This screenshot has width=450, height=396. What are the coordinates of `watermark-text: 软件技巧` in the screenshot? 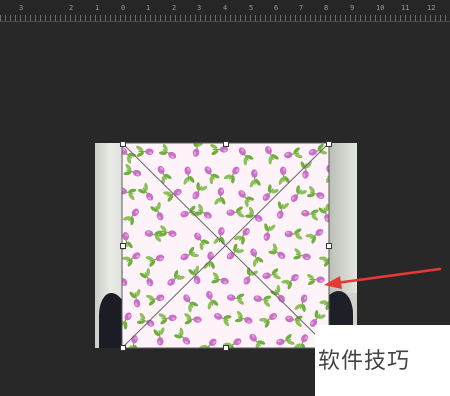 It's located at (364, 361).